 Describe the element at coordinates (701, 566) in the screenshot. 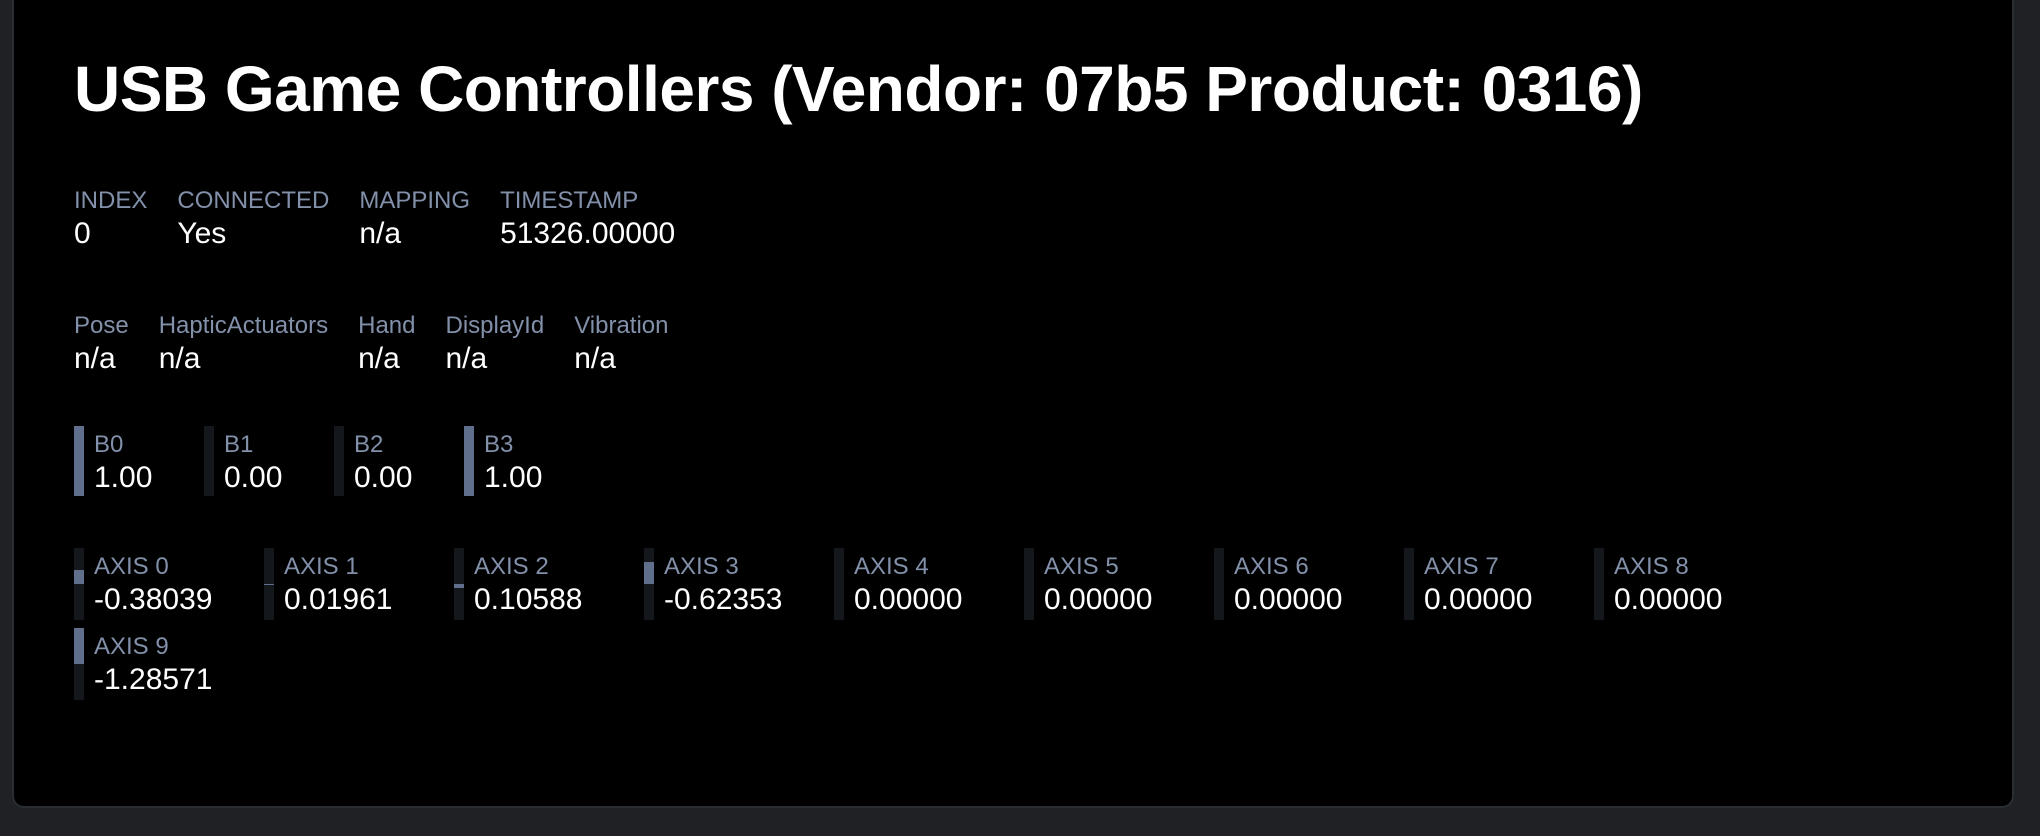

I see `axis-label: AXIS 3` at that location.